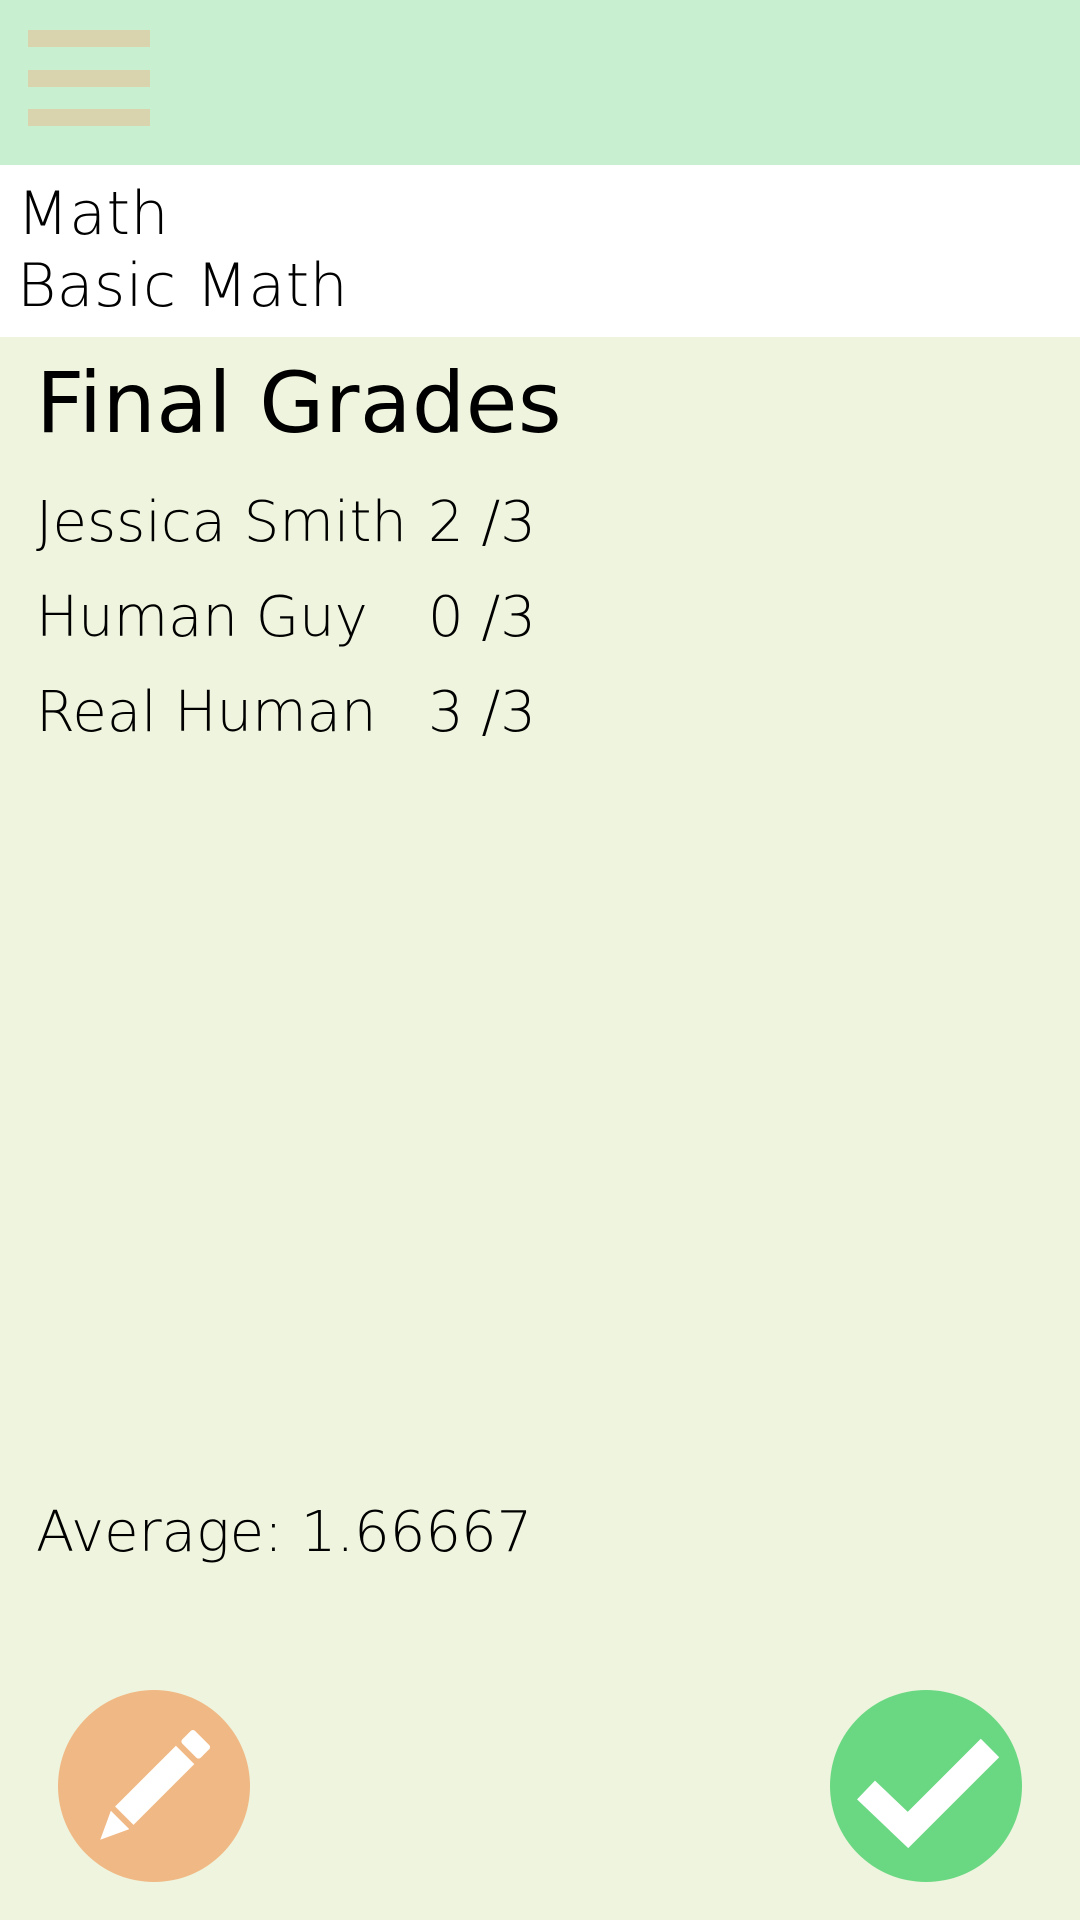 The image size is (1080, 1920). Describe the element at coordinates (540, 251) in the screenshot. I see `course-header: Math Basic Math` at that location.